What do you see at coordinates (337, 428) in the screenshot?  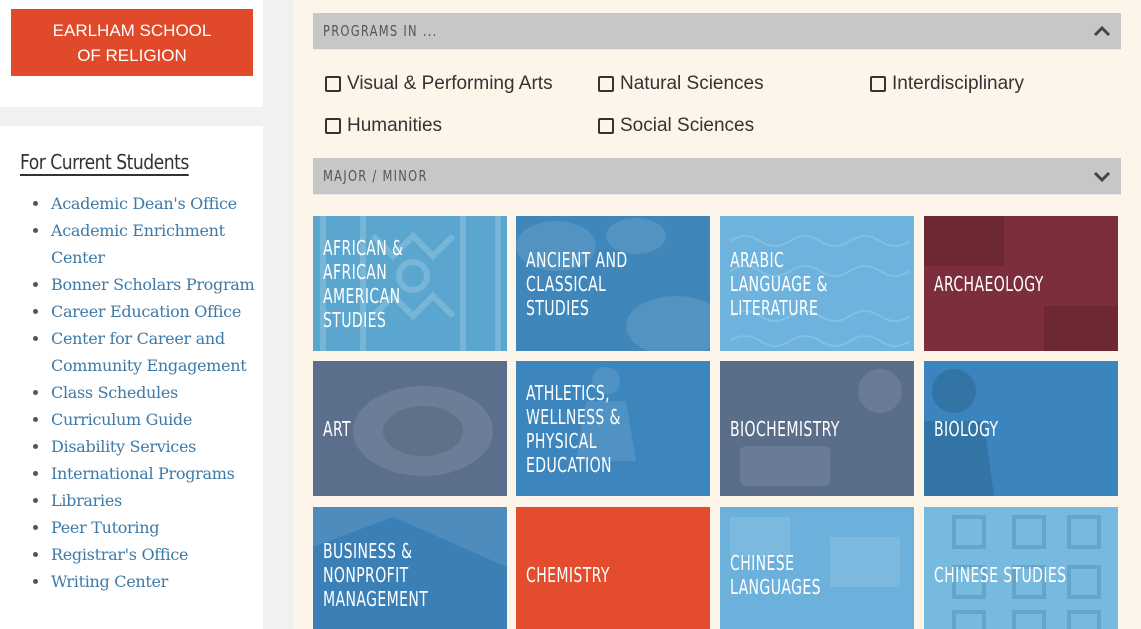 I see `tile-label: ART` at bounding box center [337, 428].